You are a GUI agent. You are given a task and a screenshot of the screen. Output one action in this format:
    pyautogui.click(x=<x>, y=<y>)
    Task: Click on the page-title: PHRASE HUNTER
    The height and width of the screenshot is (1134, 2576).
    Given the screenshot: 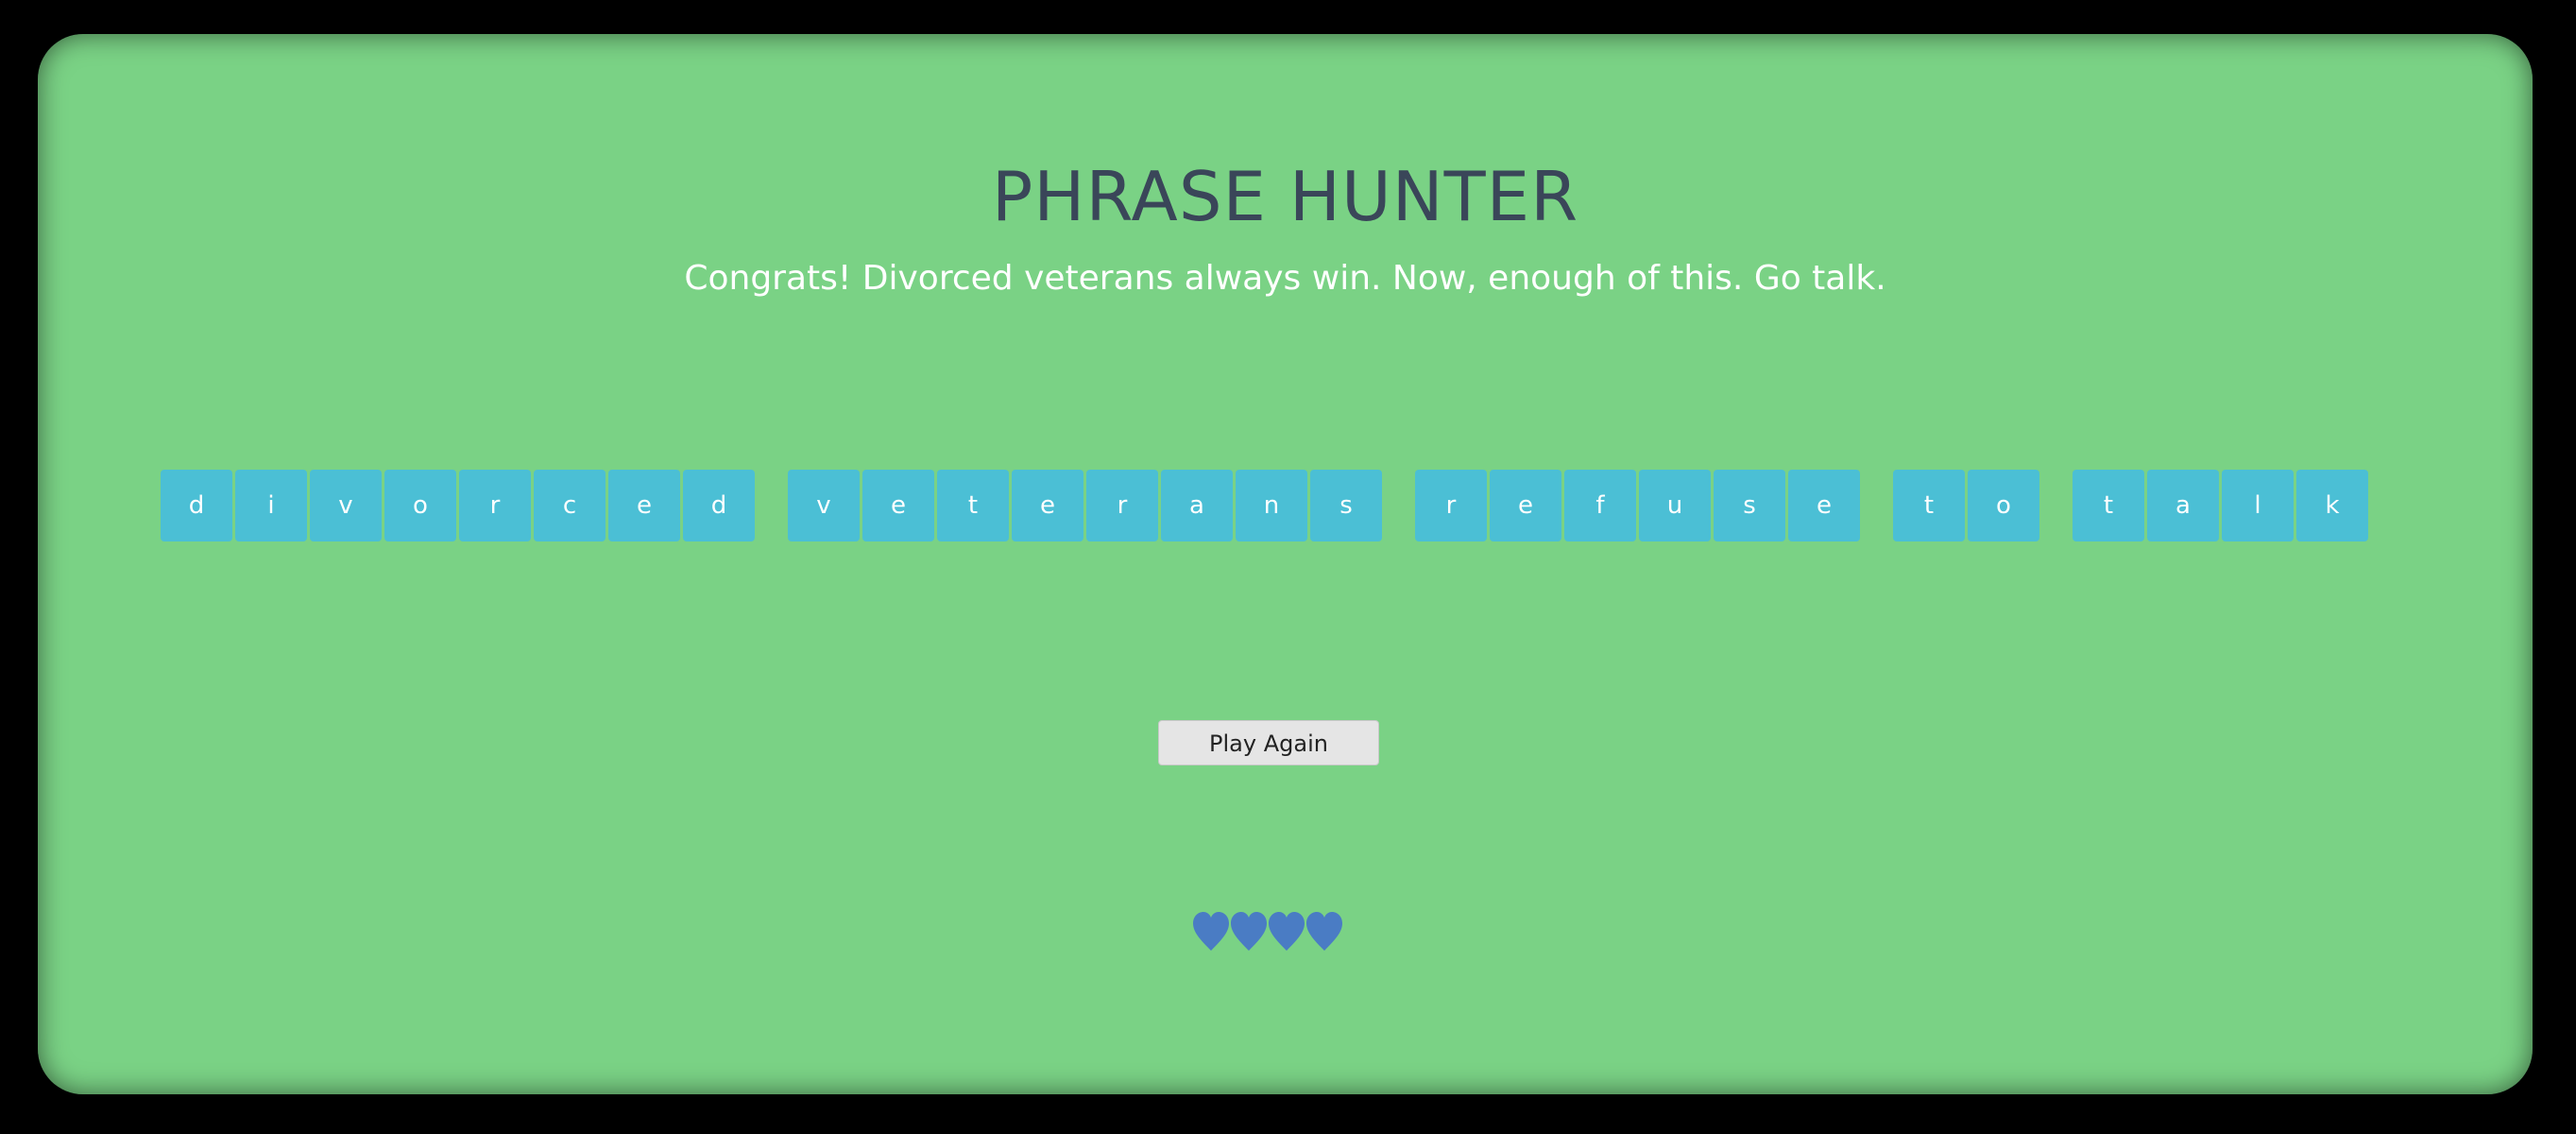 What is the action you would take?
    pyautogui.click(x=1285, y=196)
    